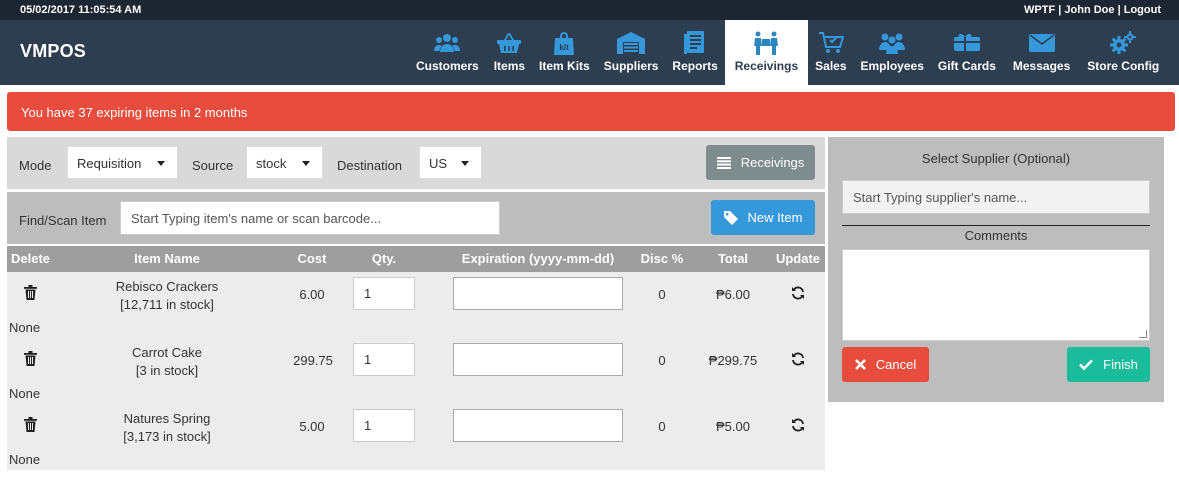 This screenshot has width=1179, height=488. What do you see at coordinates (892, 43) in the screenshot?
I see `employees-icon` at bounding box center [892, 43].